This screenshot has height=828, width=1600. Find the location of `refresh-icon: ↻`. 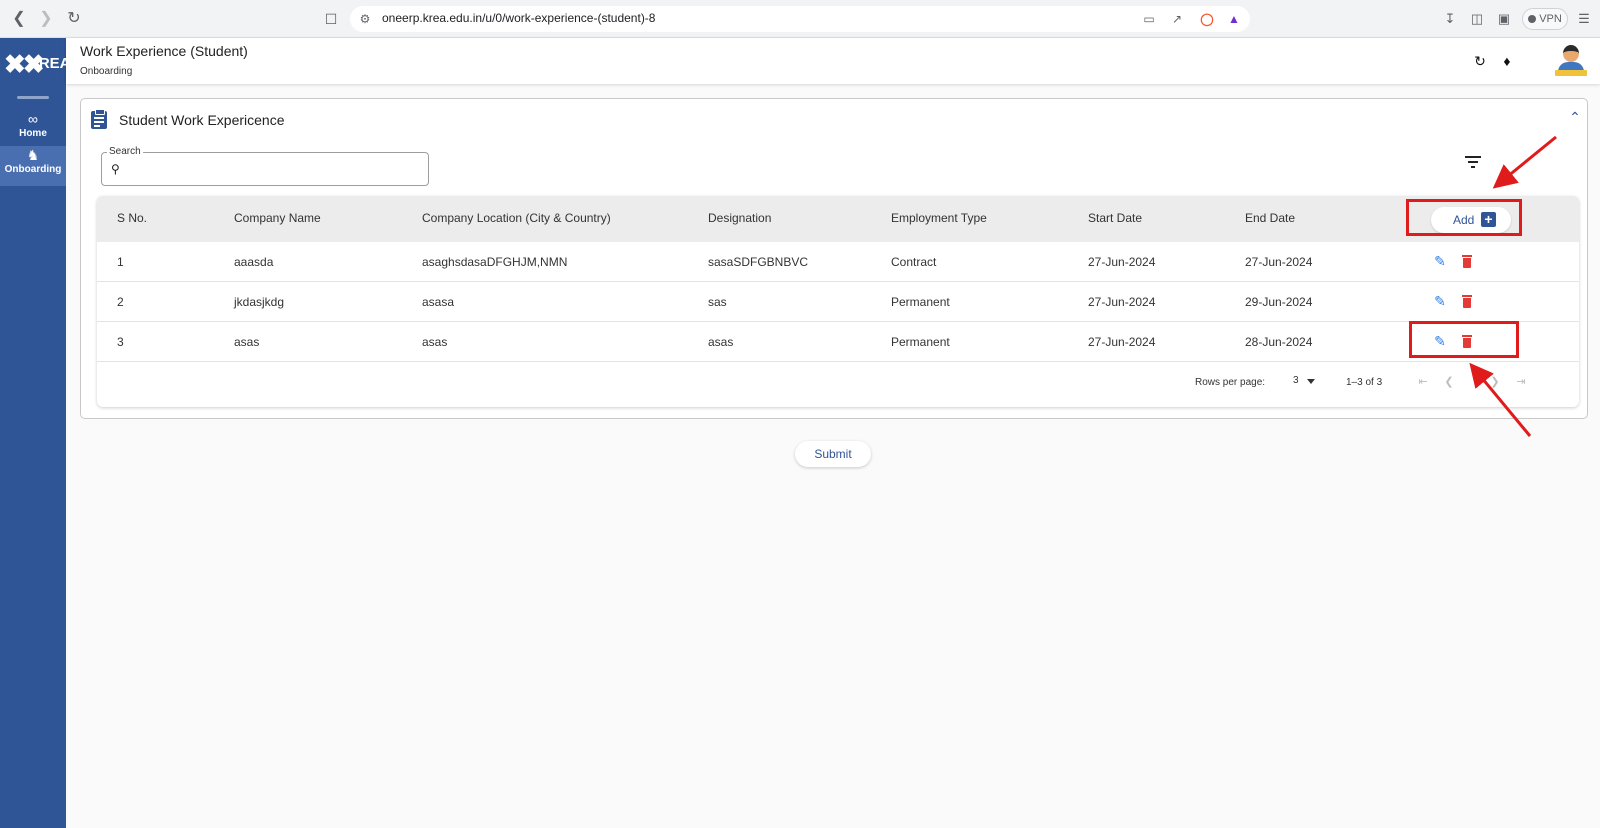

refresh-icon: ↻ is located at coordinates (1480, 61).